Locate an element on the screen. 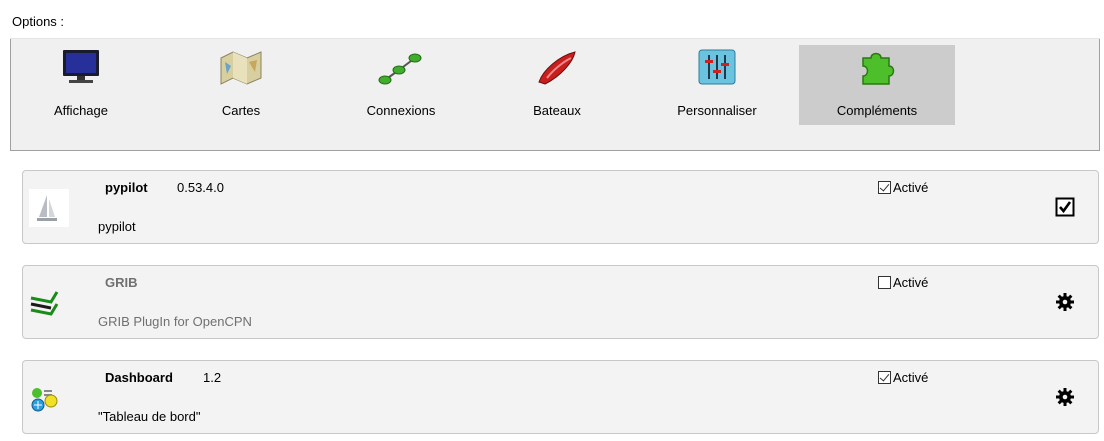  sailboat-icon is located at coordinates (49, 208).